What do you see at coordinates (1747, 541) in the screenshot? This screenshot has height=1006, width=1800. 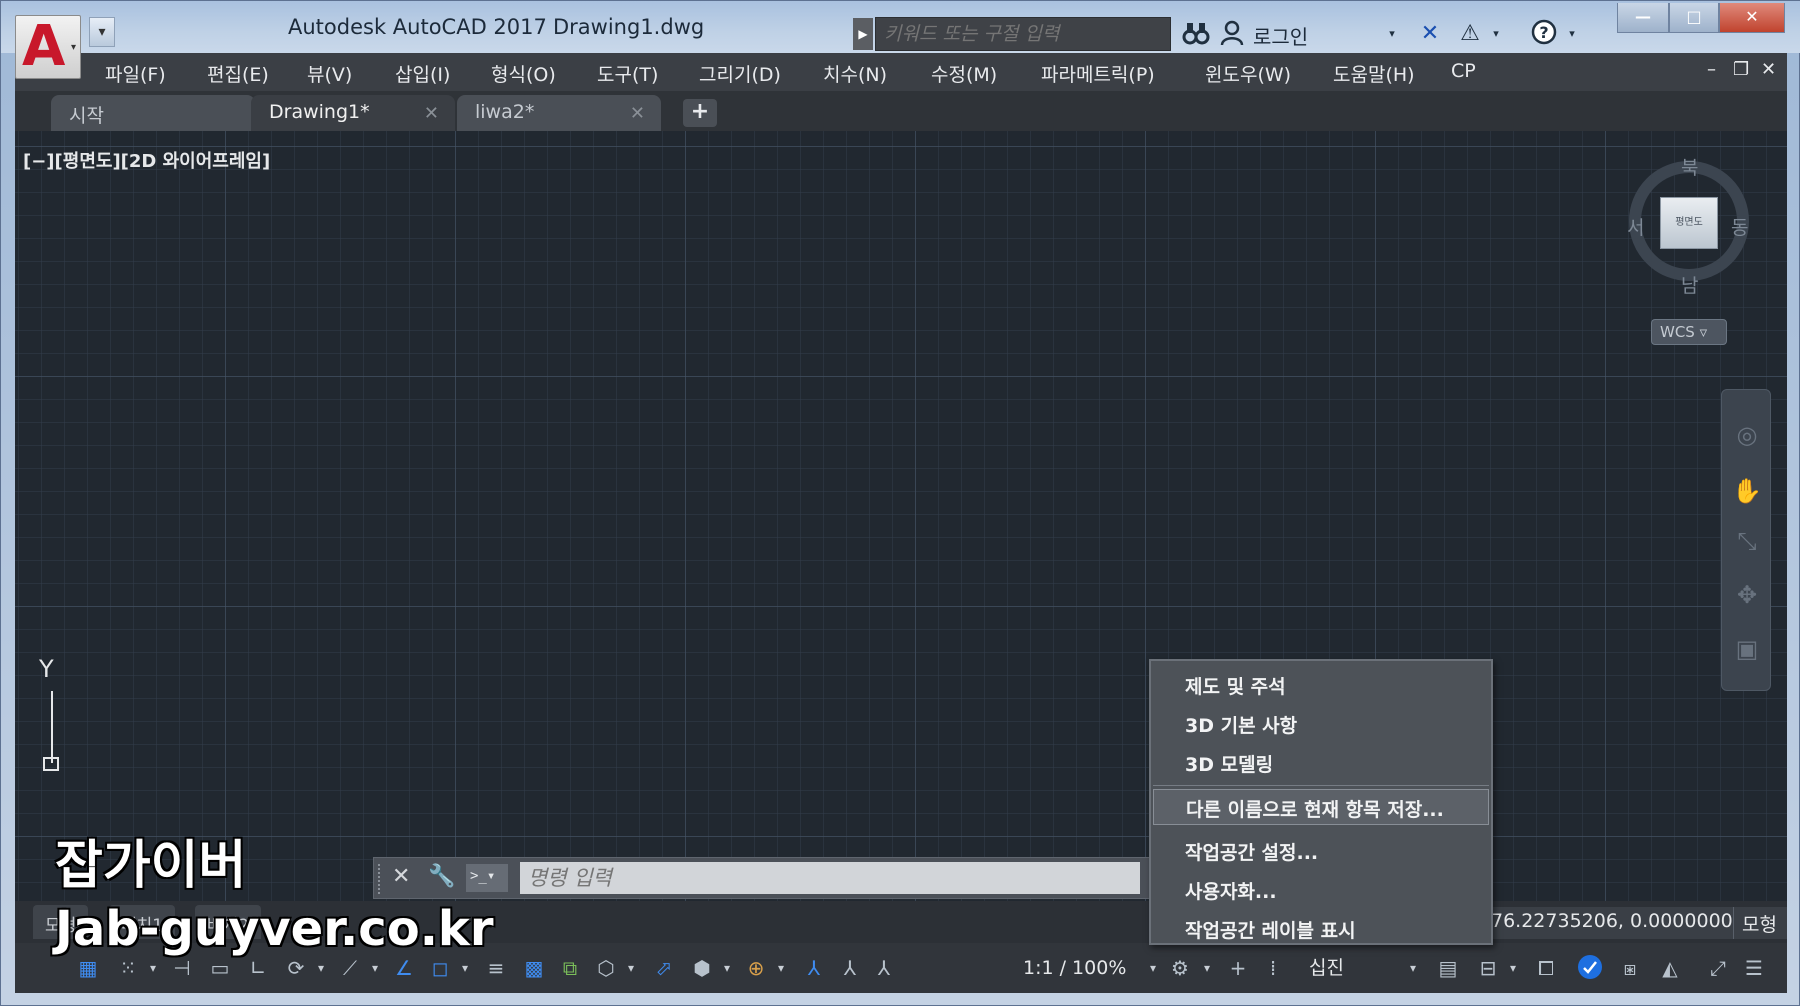 I see `zoom-extents-icon: ⤡` at bounding box center [1747, 541].